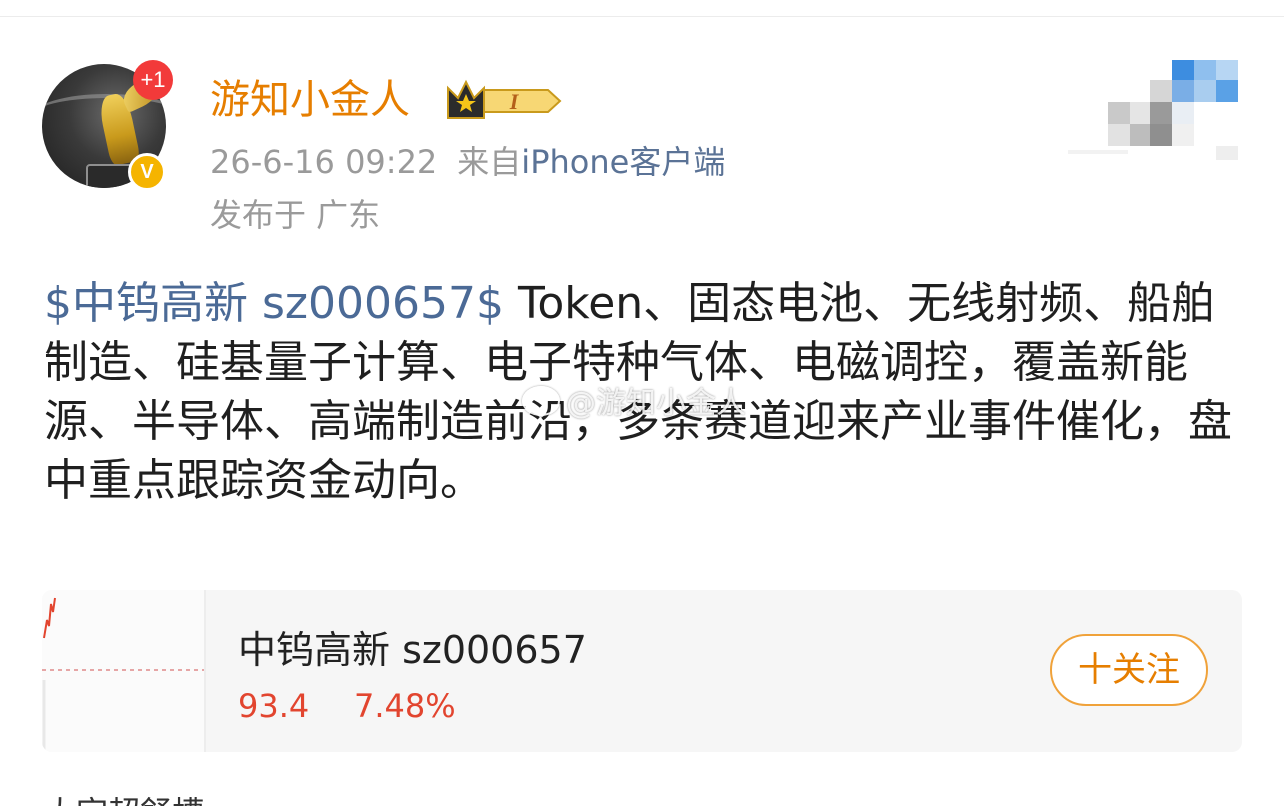 This screenshot has height=806, width=1284. I want to click on mini-chart-icon, so click(124, 671).